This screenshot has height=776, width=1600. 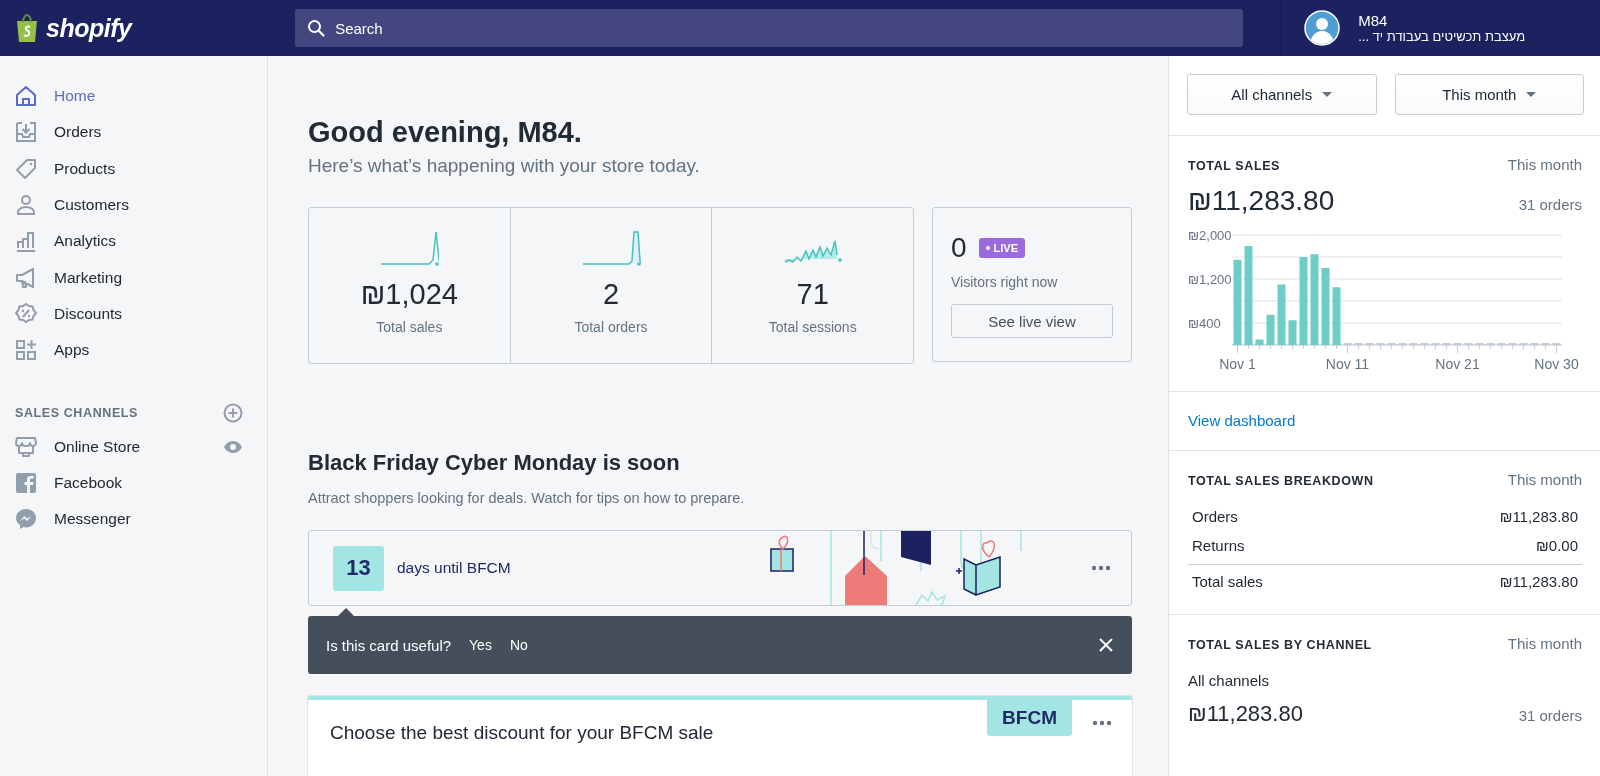 What do you see at coordinates (1373, 20) in the screenshot?
I see `account-name: M84` at bounding box center [1373, 20].